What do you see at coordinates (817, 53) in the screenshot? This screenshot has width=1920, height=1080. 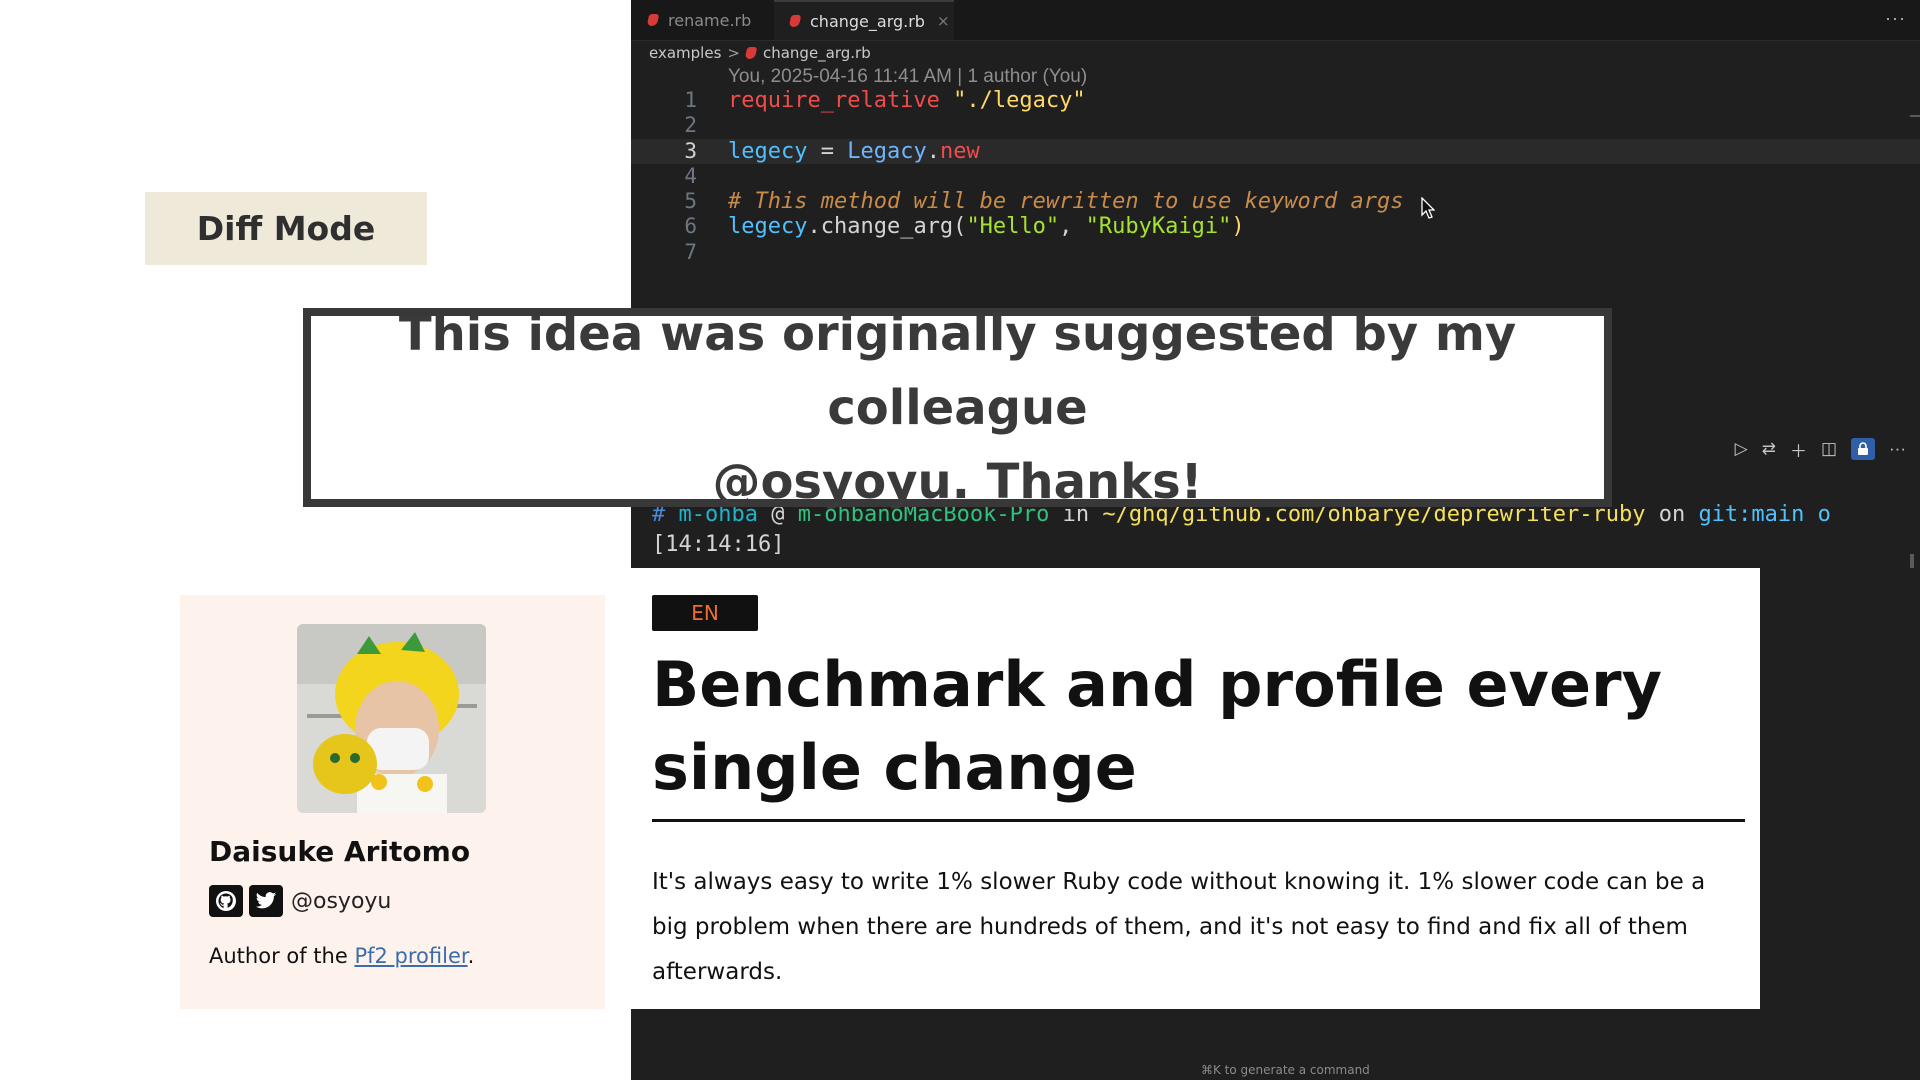 I see `breadcrumb-file: change_arg.rb` at bounding box center [817, 53].